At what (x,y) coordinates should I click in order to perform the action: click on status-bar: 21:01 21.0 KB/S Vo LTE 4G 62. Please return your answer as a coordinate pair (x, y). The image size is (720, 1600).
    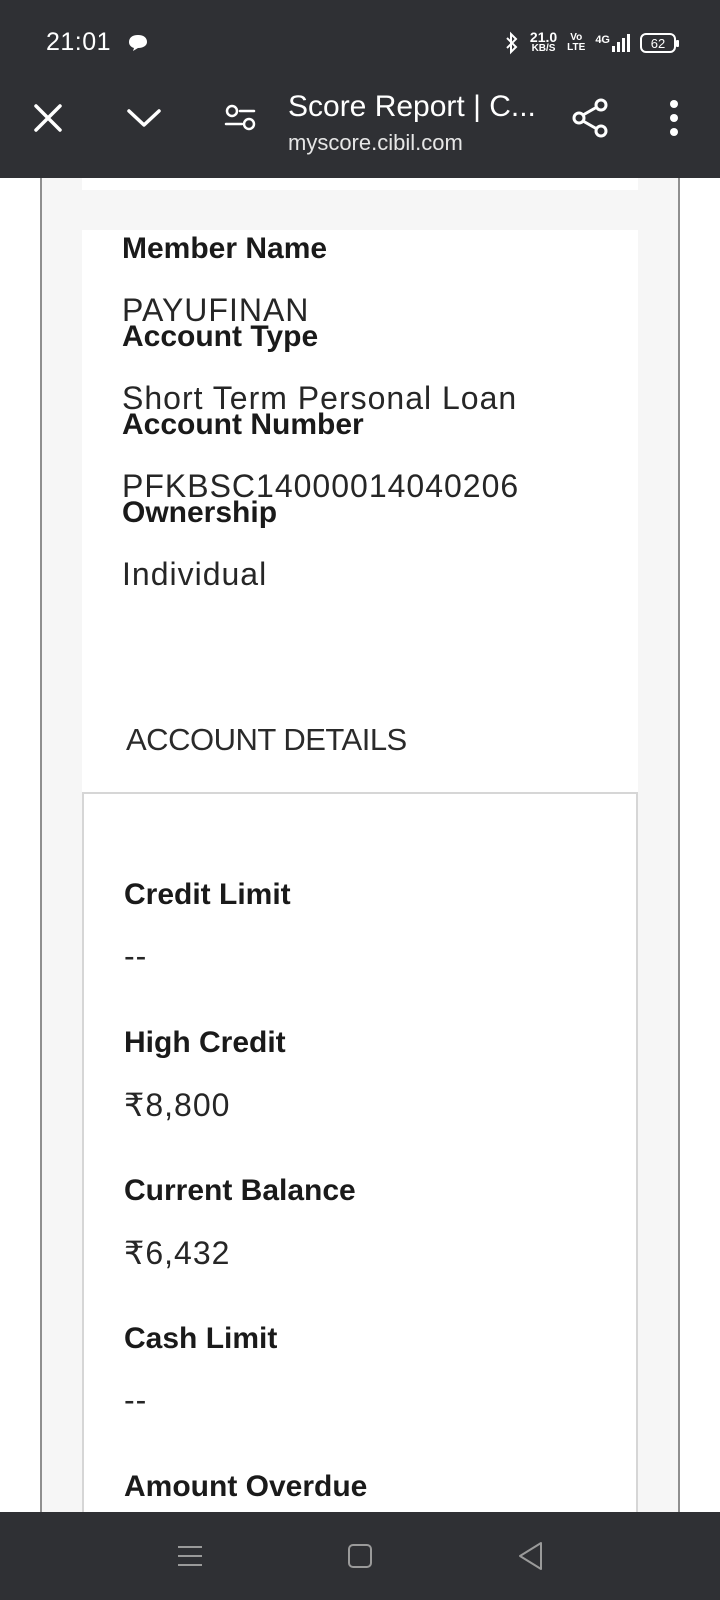
    Looking at the image, I should click on (360, 43).